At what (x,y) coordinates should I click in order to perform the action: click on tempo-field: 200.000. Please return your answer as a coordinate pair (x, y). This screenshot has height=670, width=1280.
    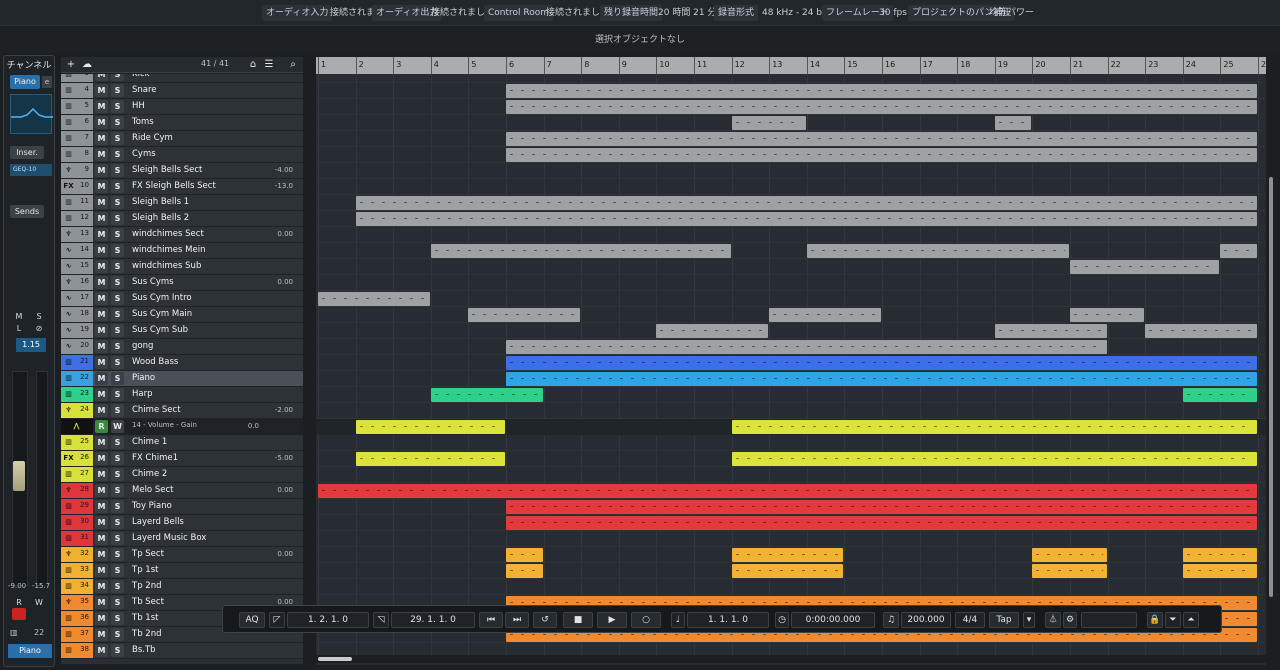
    Looking at the image, I should click on (926, 620).